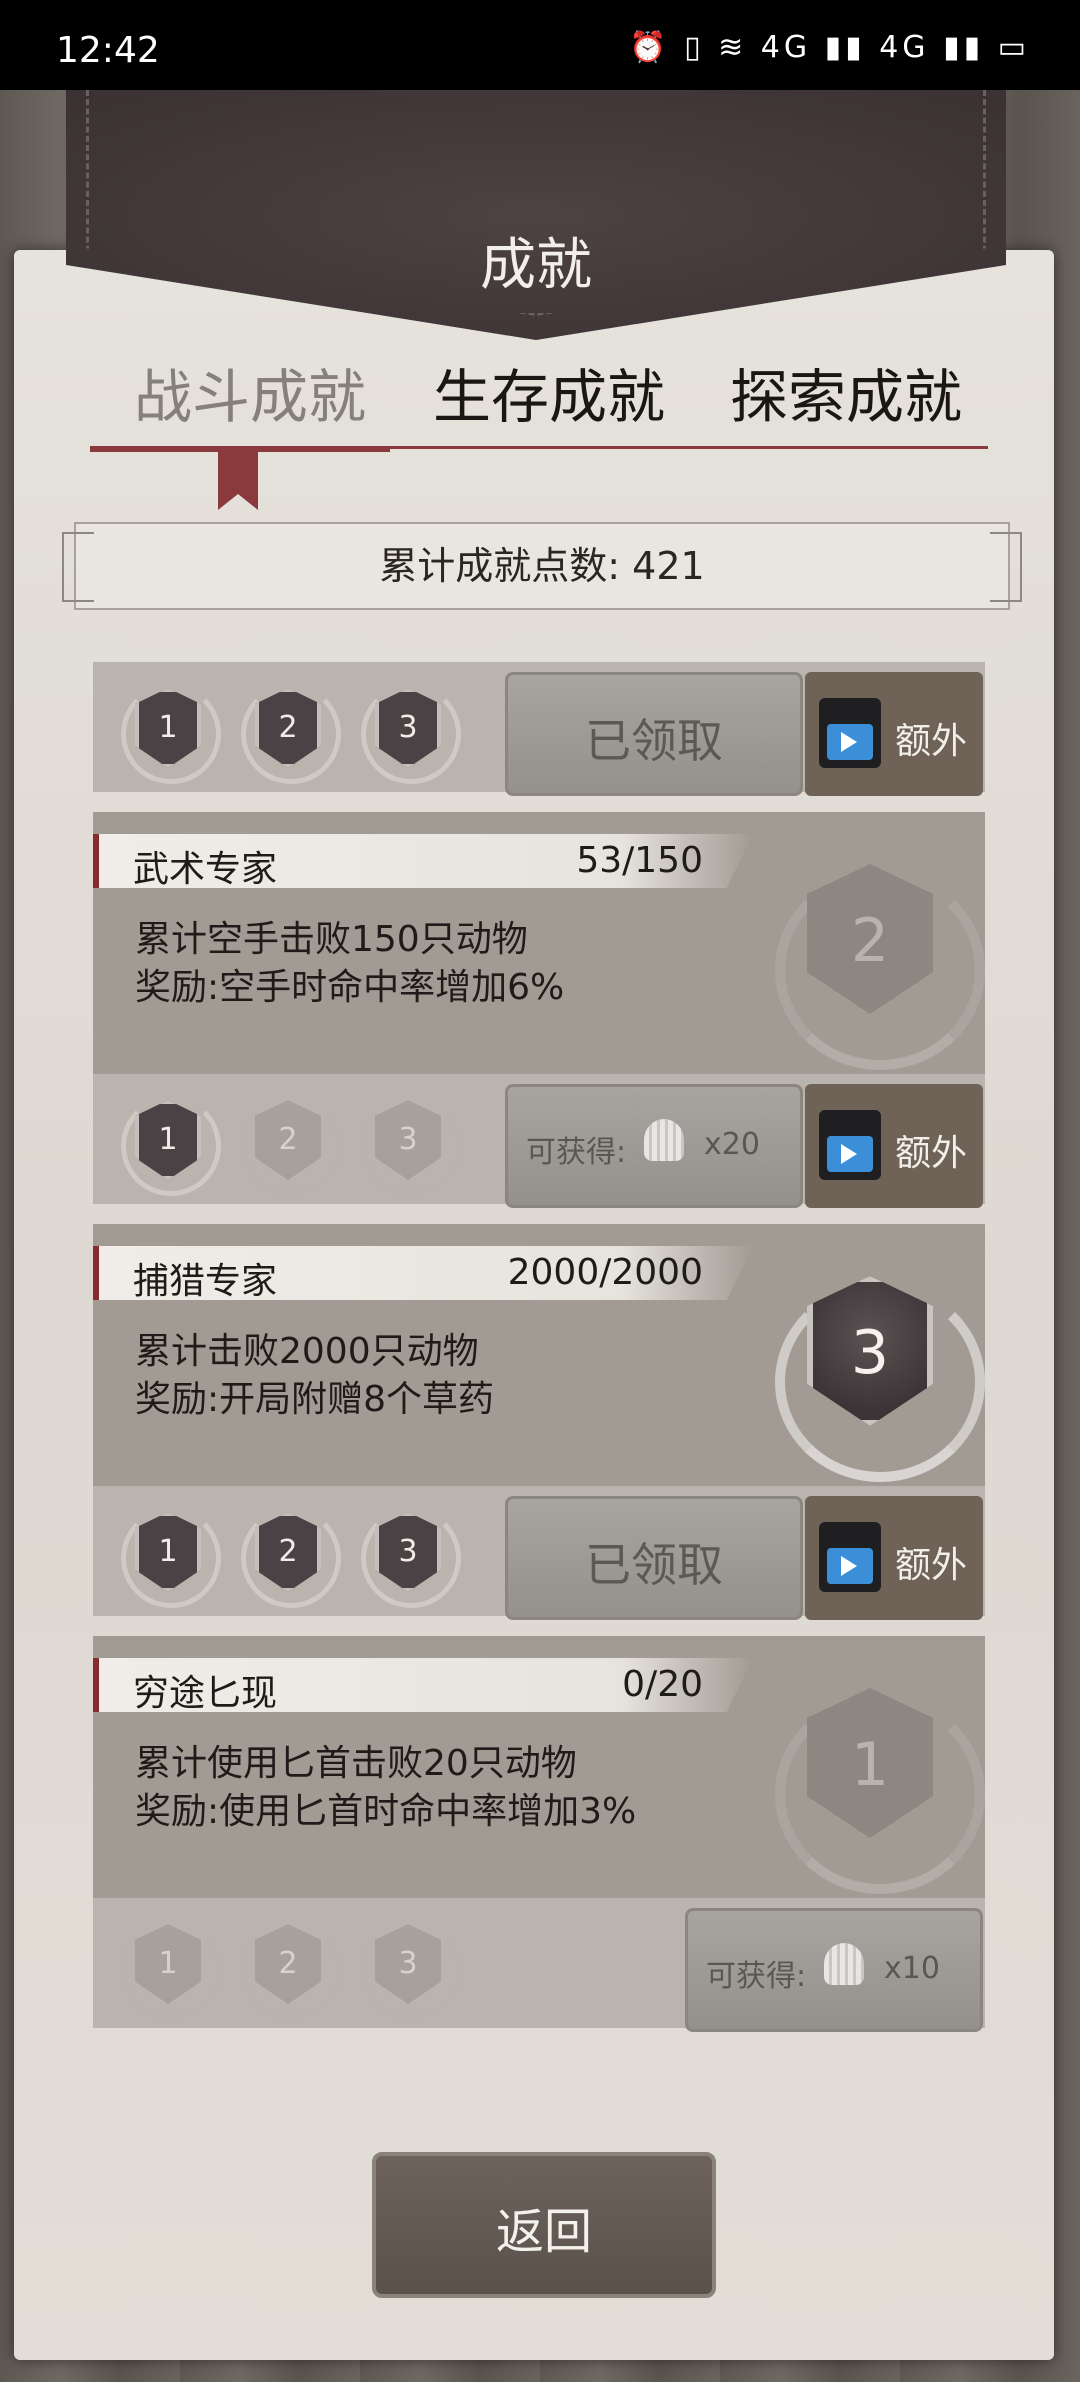 This screenshot has height=2382, width=1080. What do you see at coordinates (108, 50) in the screenshot?
I see `status-time: 12:42` at bounding box center [108, 50].